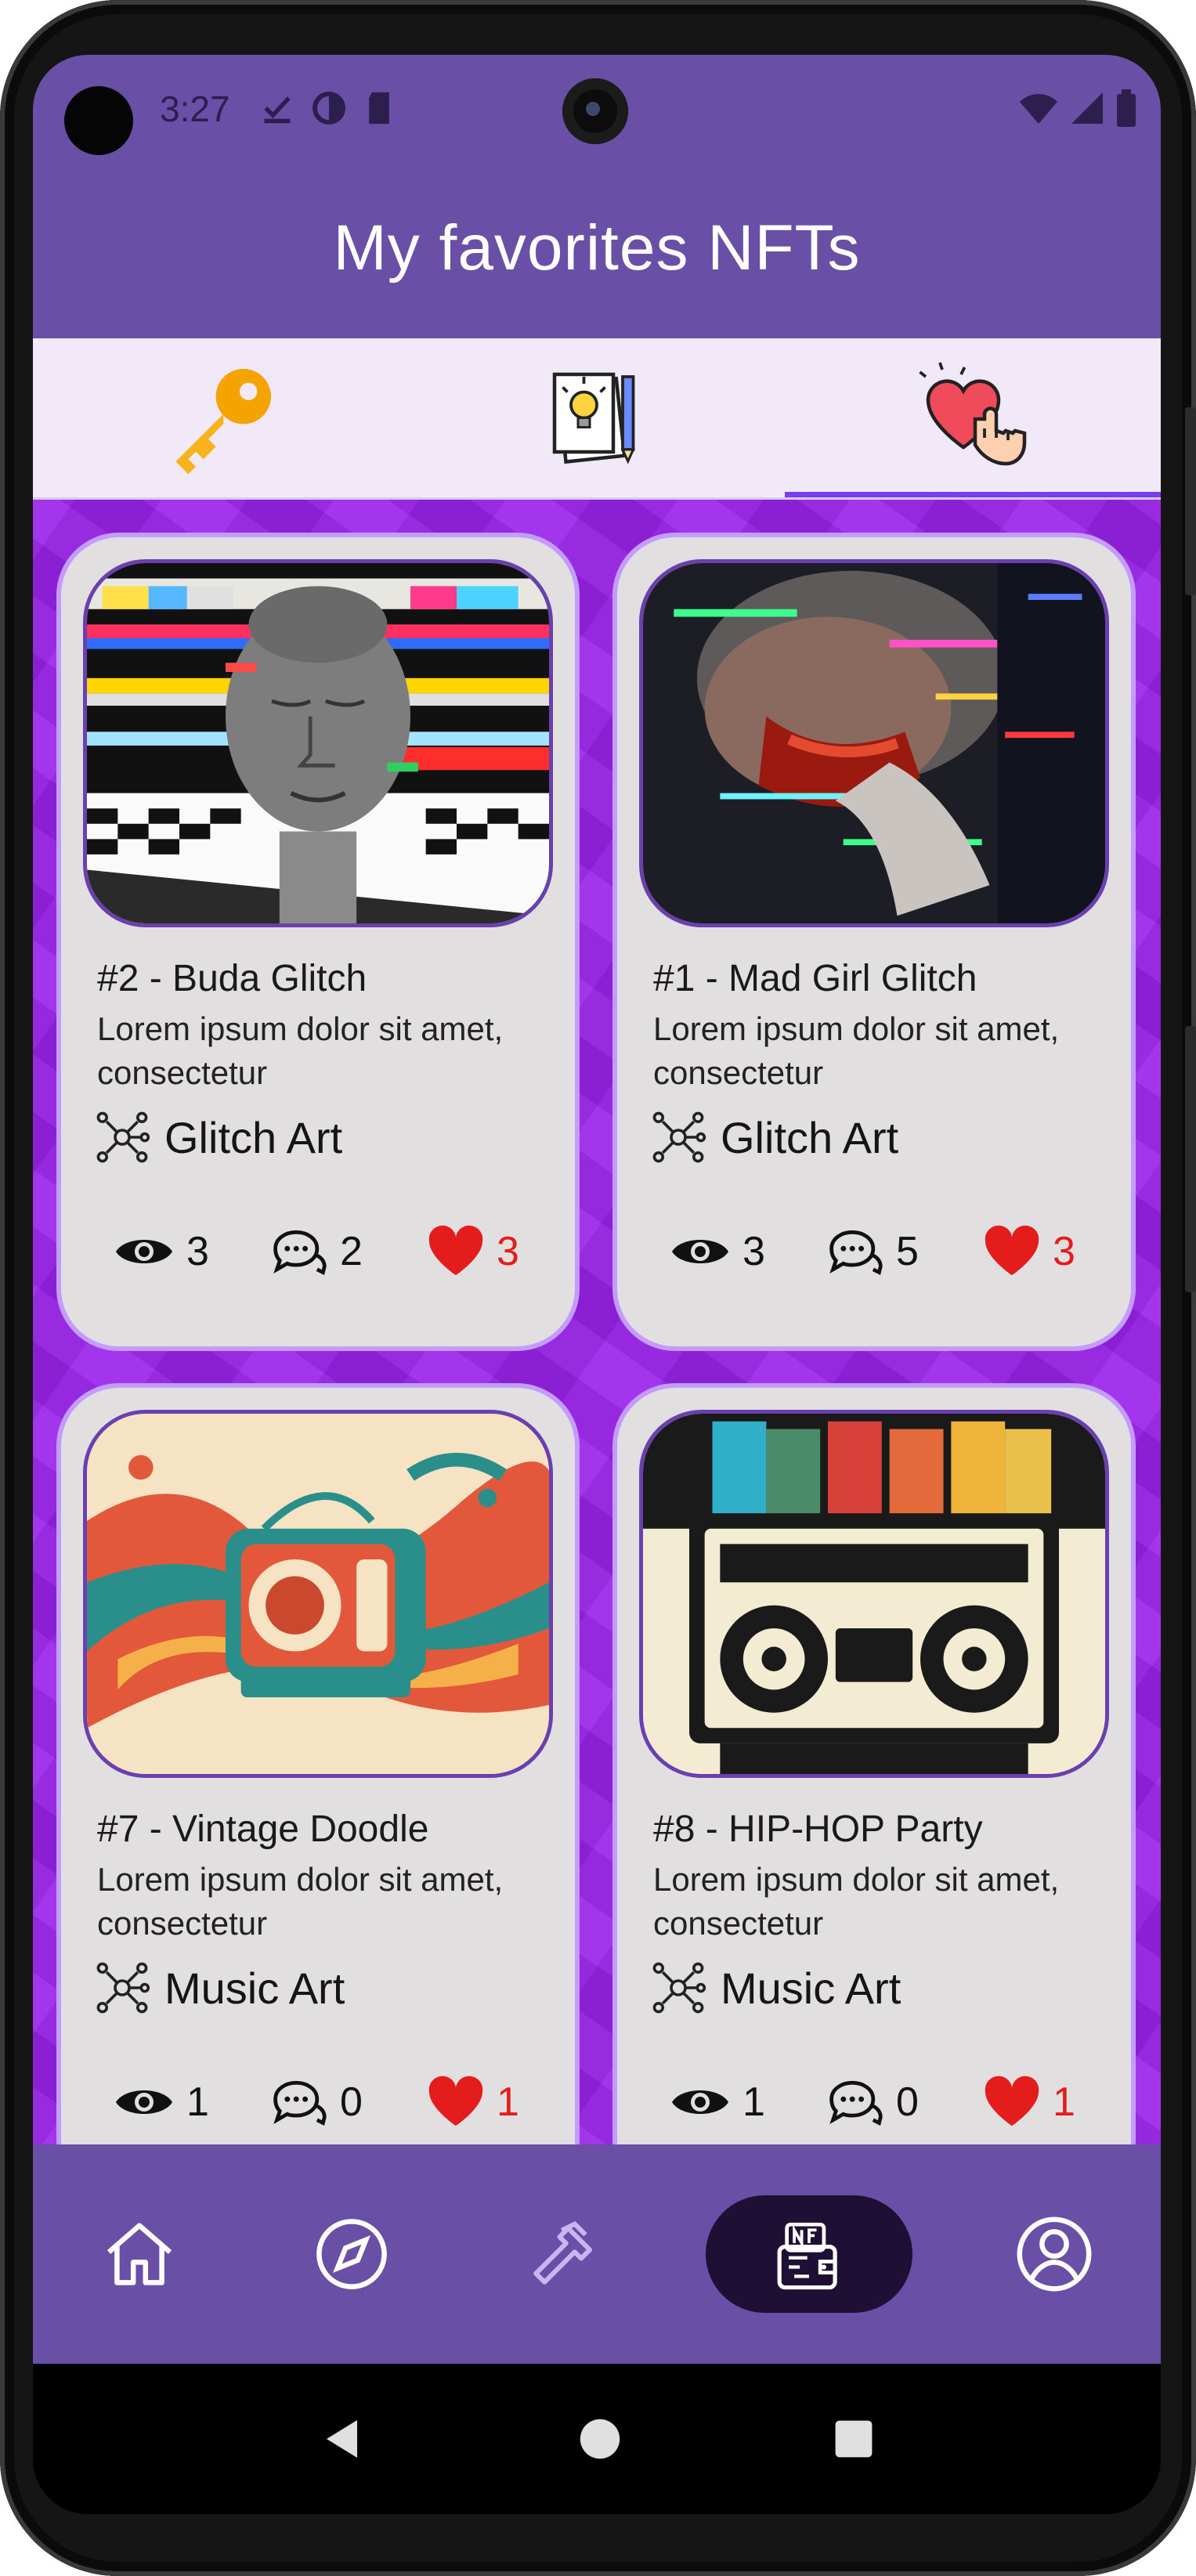 The height and width of the screenshot is (2576, 1196). I want to click on hammer-icon, so click(562, 2252).